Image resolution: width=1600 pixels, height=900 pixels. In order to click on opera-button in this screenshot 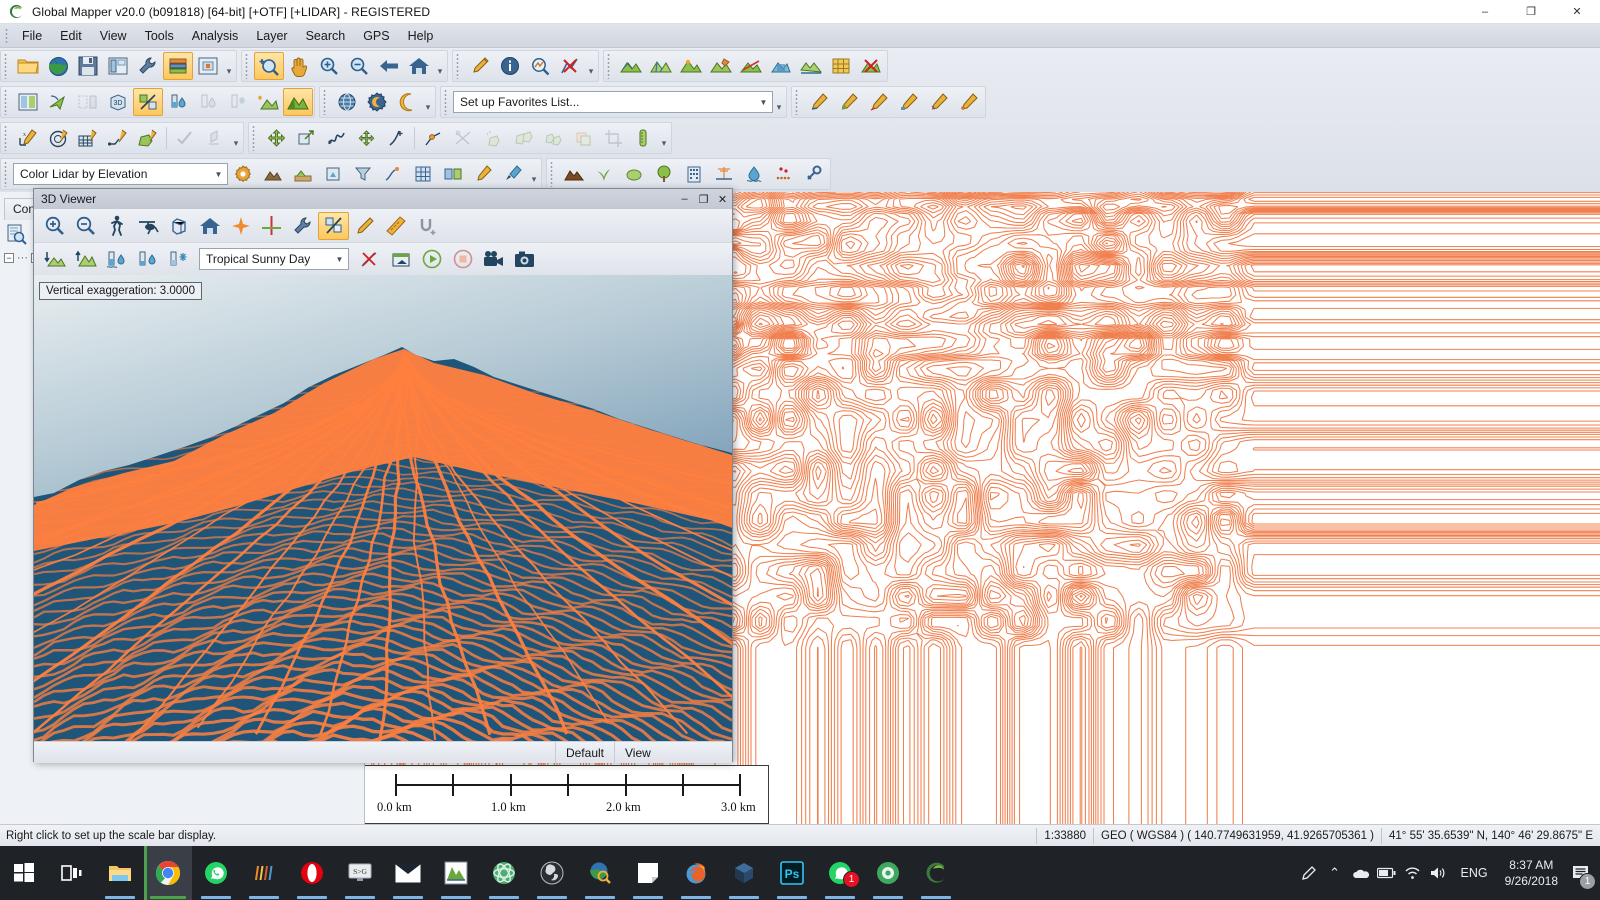, I will do `click(312, 873)`.